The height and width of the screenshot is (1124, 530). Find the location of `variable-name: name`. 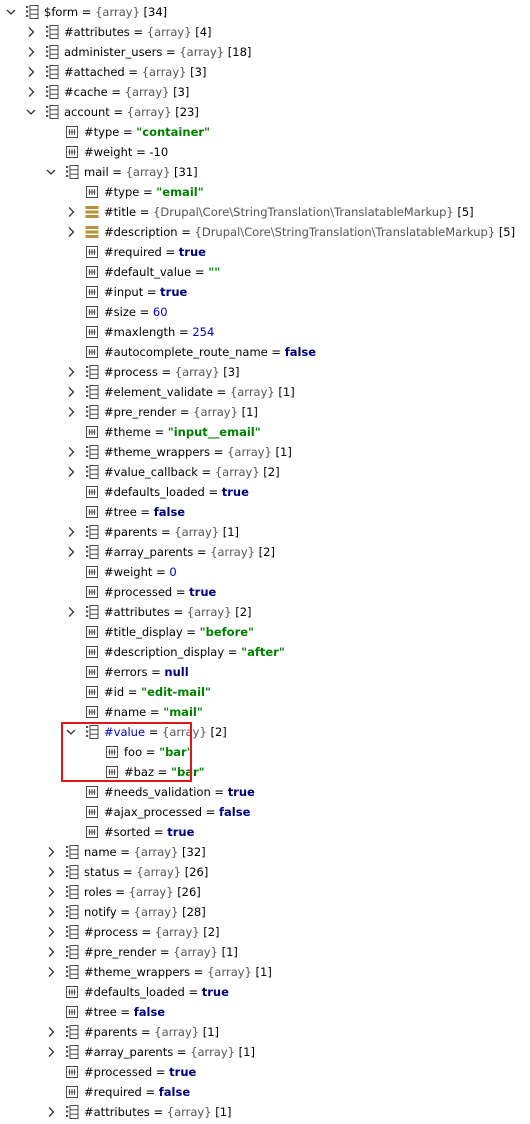

variable-name: name is located at coordinates (100, 852).